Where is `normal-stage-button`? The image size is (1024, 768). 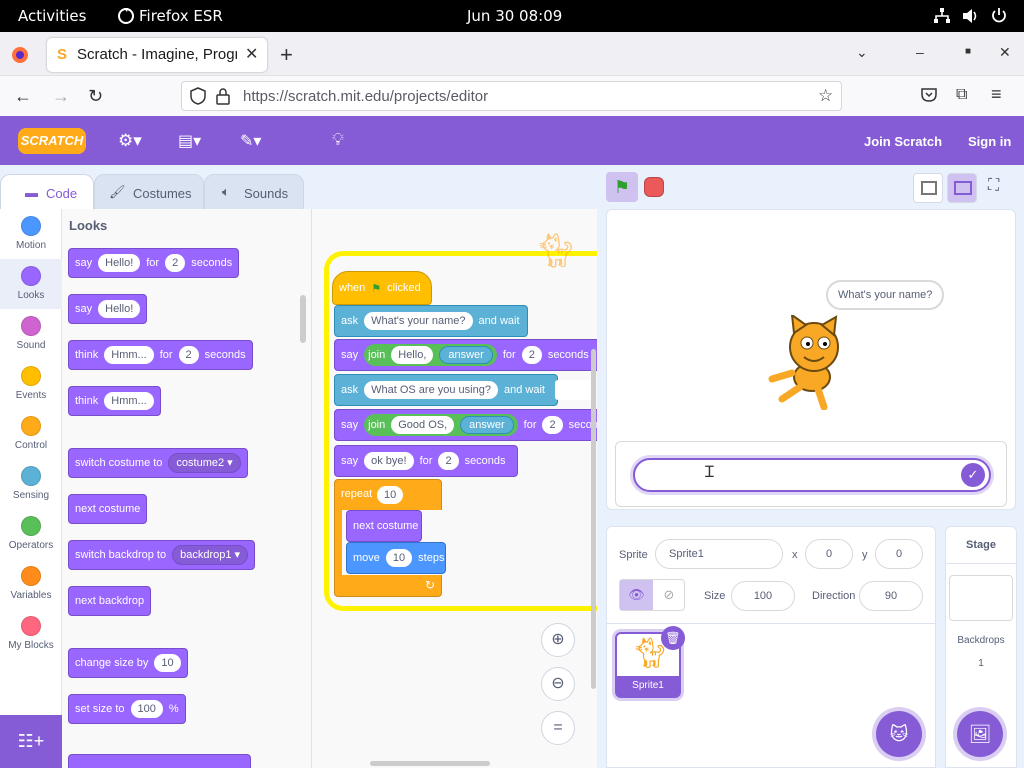
normal-stage-button is located at coordinates (962, 188).